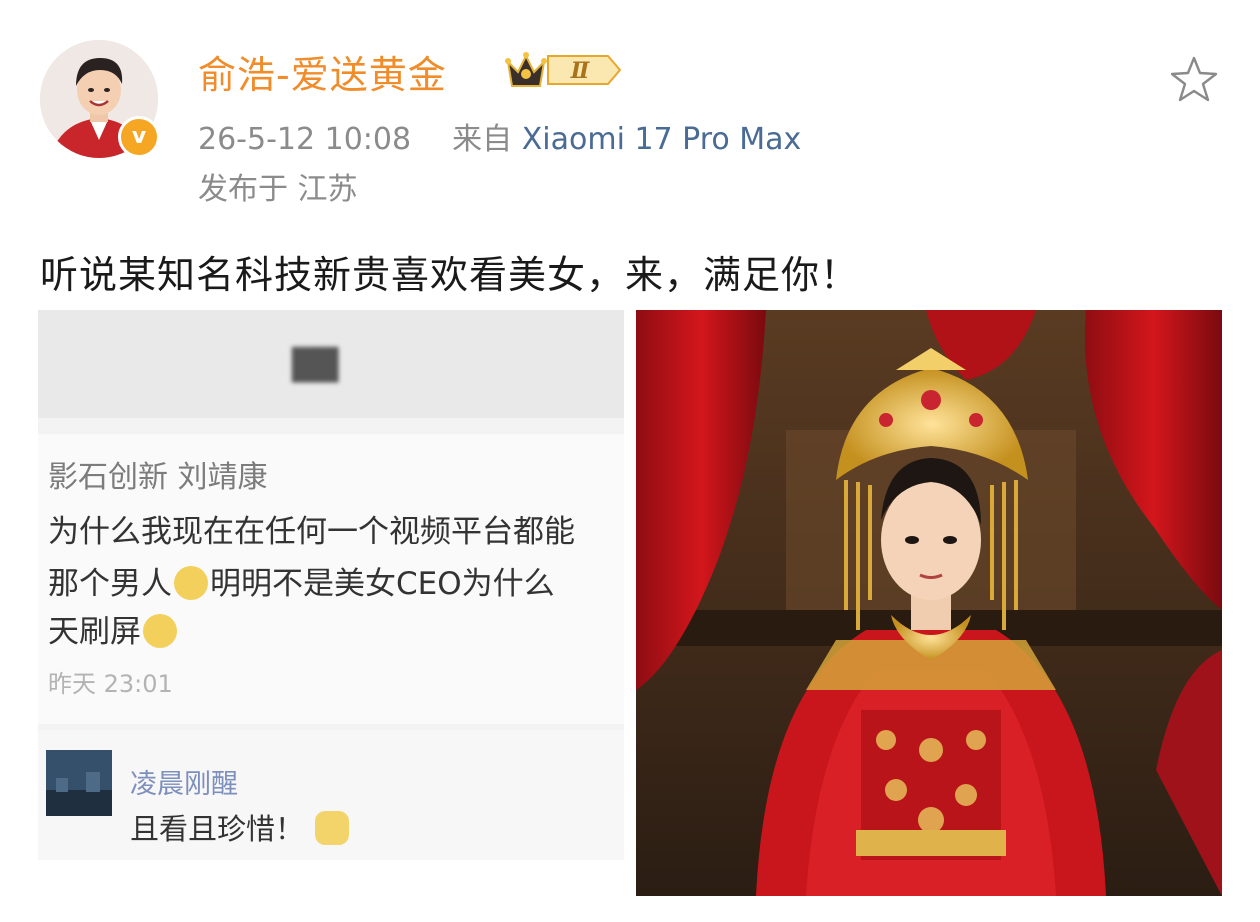 Image resolution: width=1260 pixels, height=922 pixels. I want to click on blurred-title: ██, so click(315, 365).